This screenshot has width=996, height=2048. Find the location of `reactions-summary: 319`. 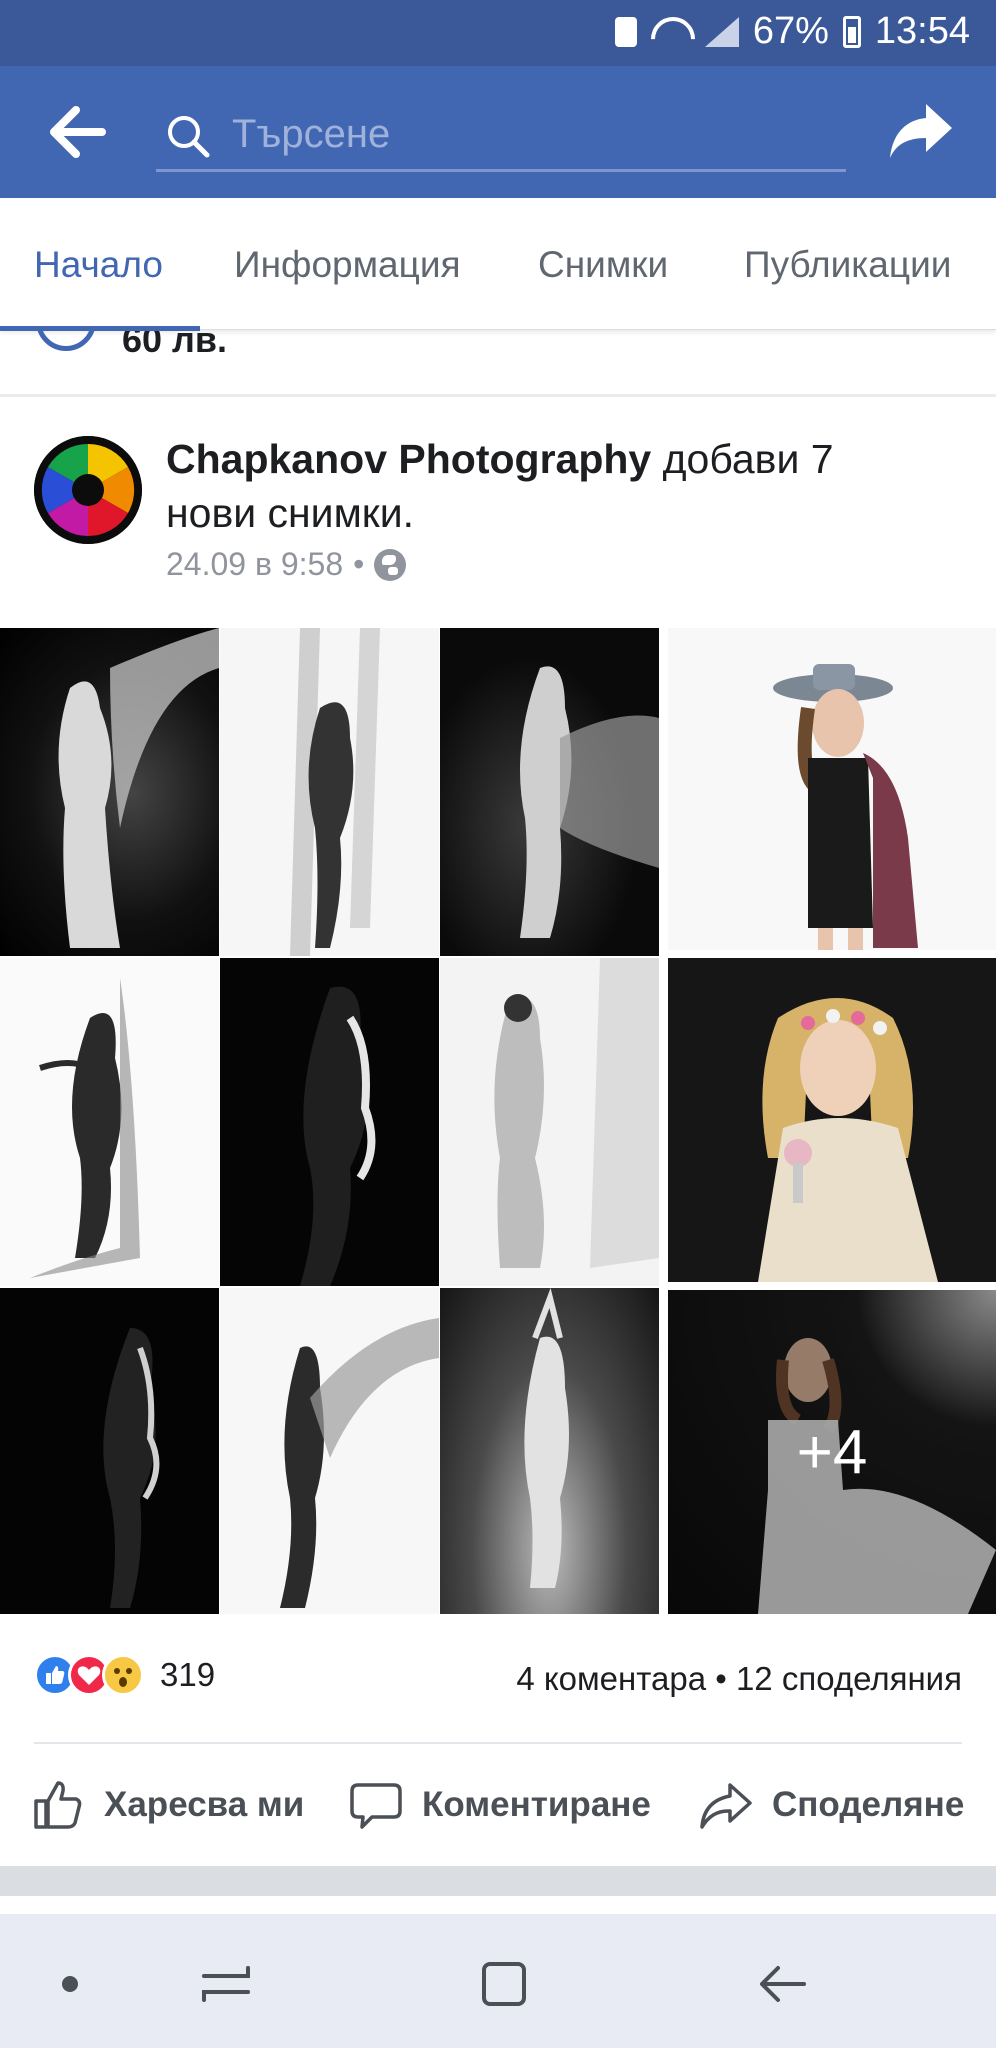

reactions-summary: 319 is located at coordinates (124, 1675).